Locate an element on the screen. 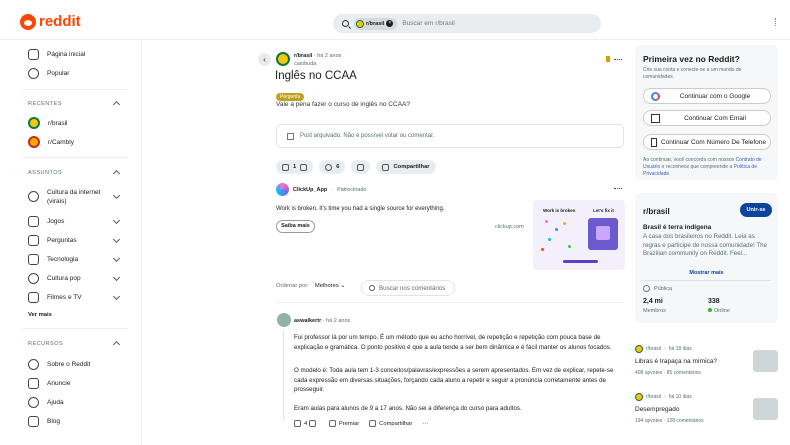  post-flair: Pergunta is located at coordinates (290, 97).